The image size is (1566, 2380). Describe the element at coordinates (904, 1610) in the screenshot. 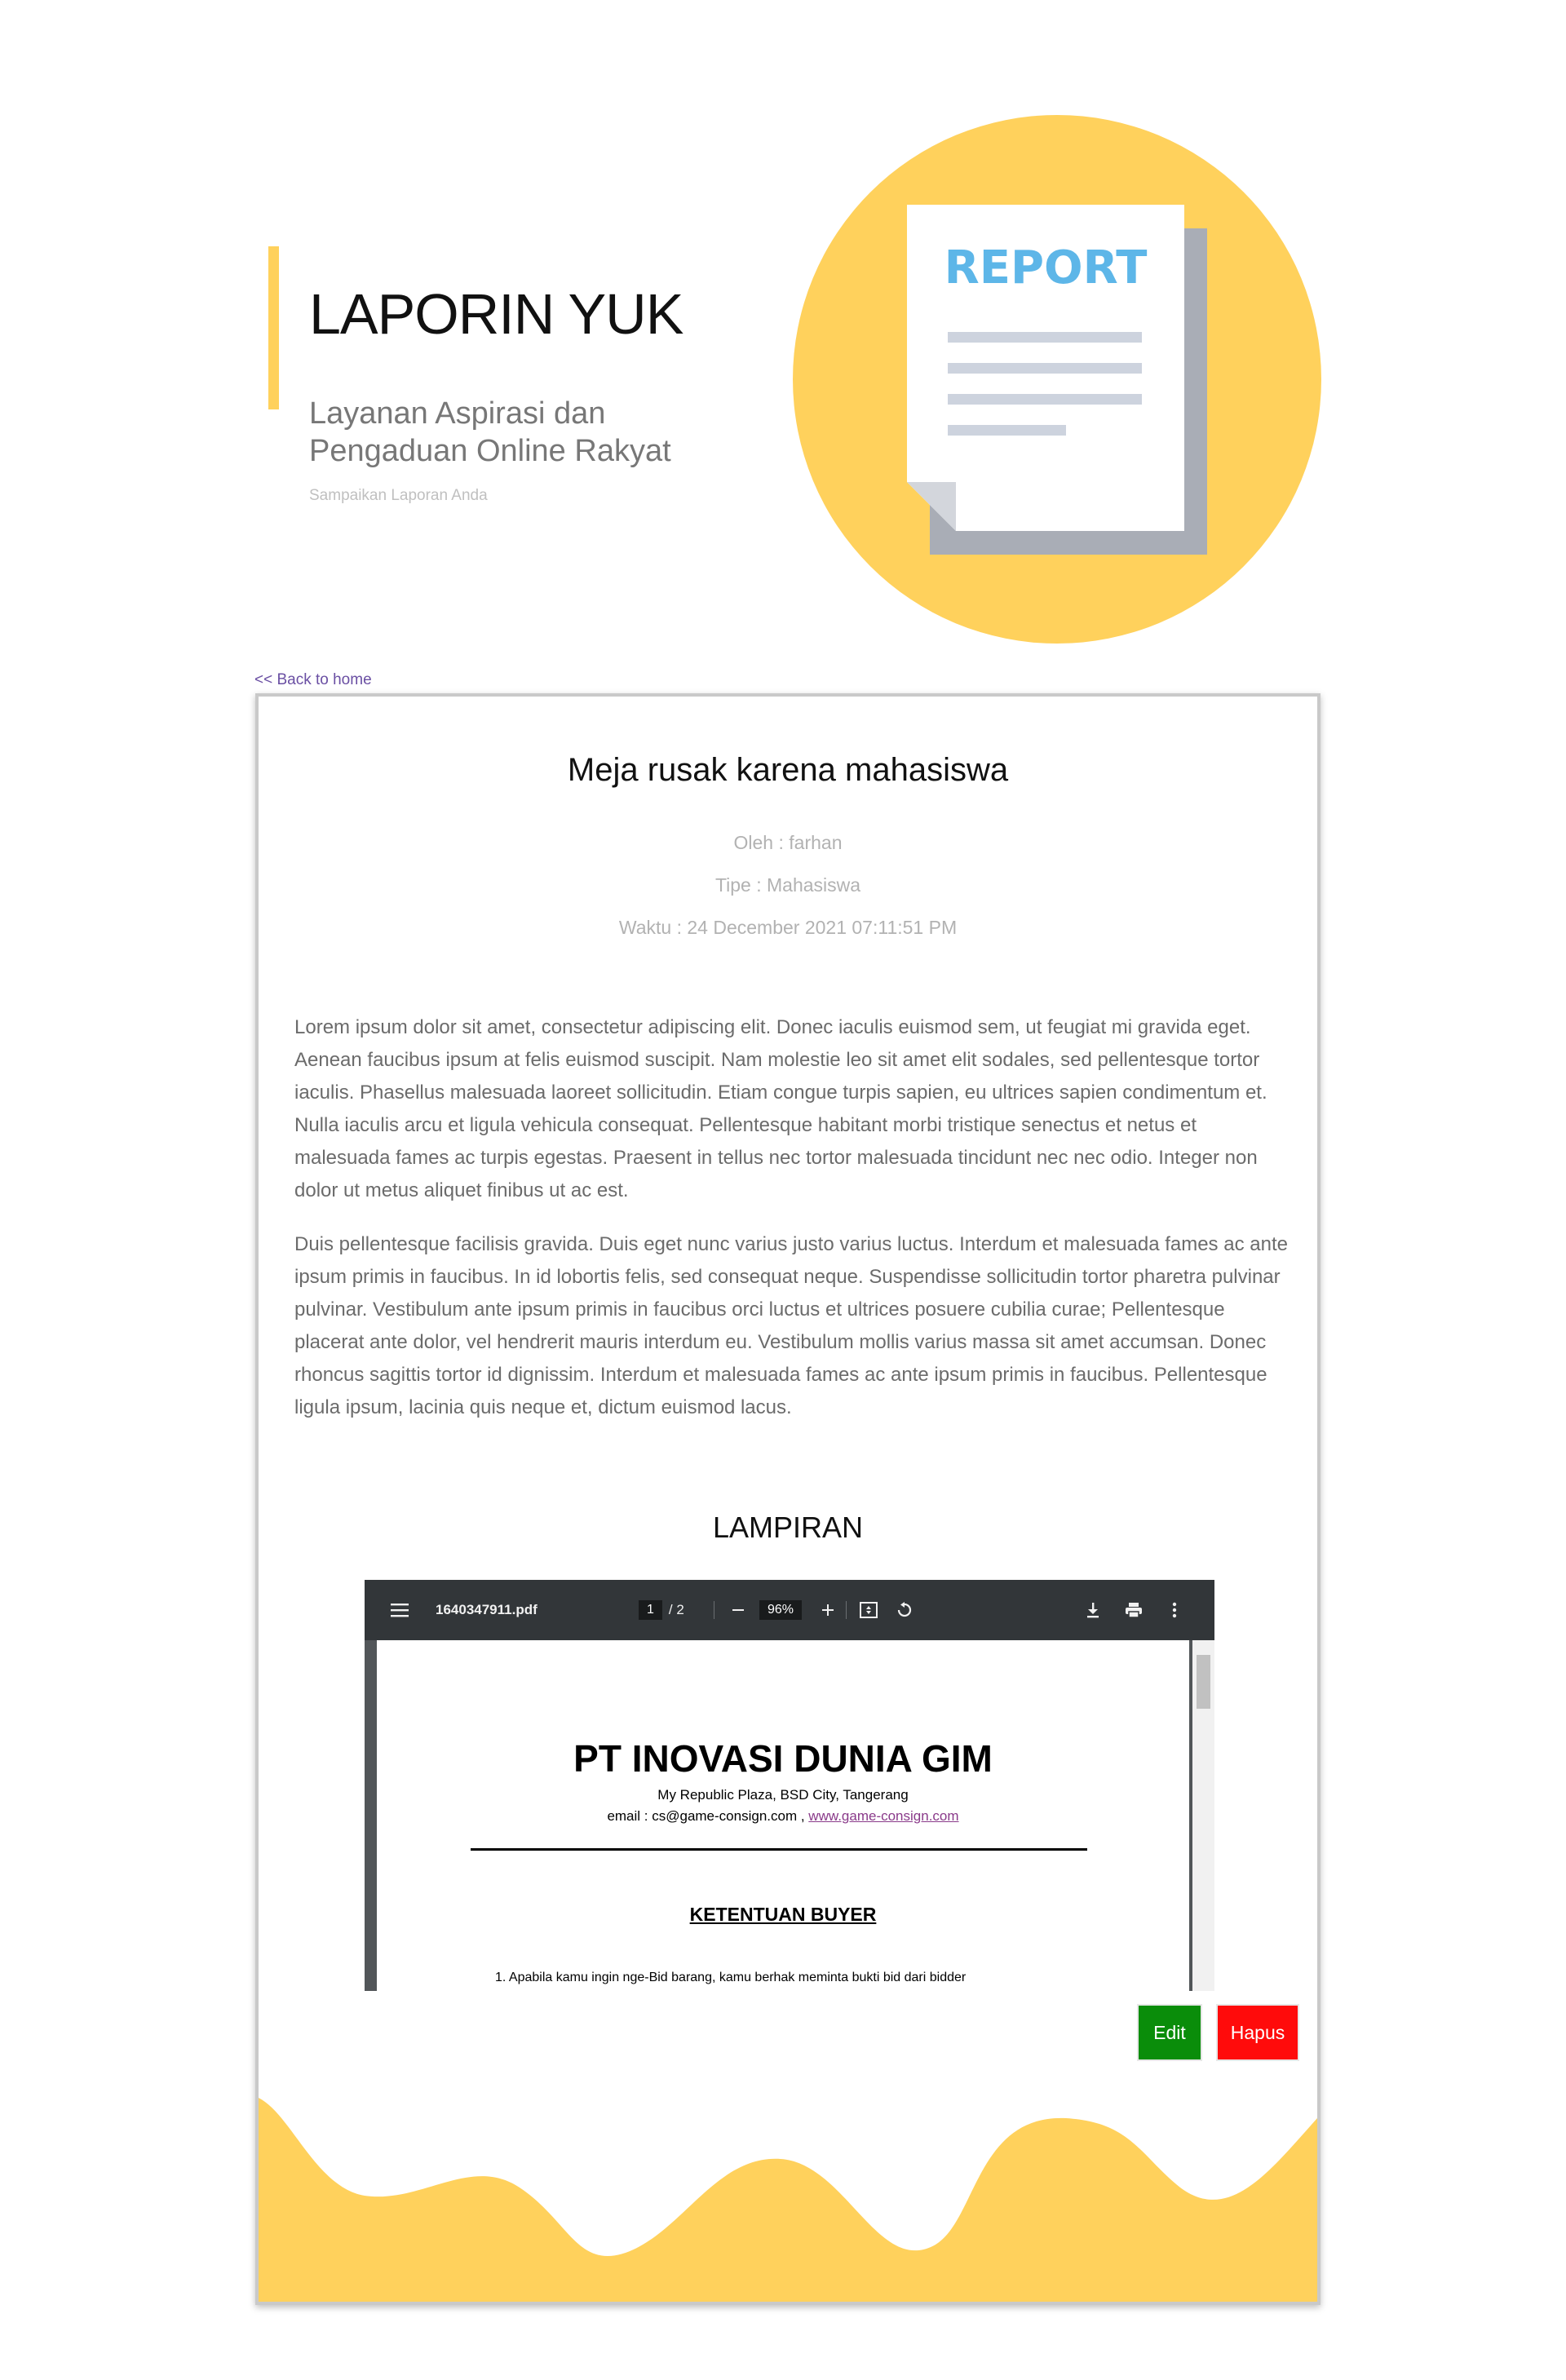

I see `rotate-icon` at that location.